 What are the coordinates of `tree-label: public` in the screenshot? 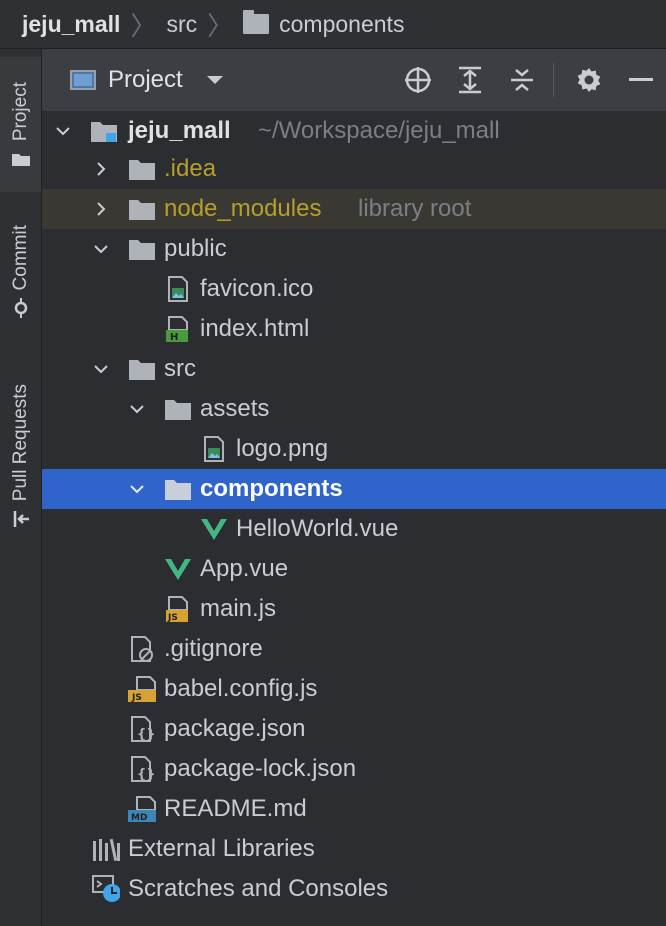 It's located at (195, 248).